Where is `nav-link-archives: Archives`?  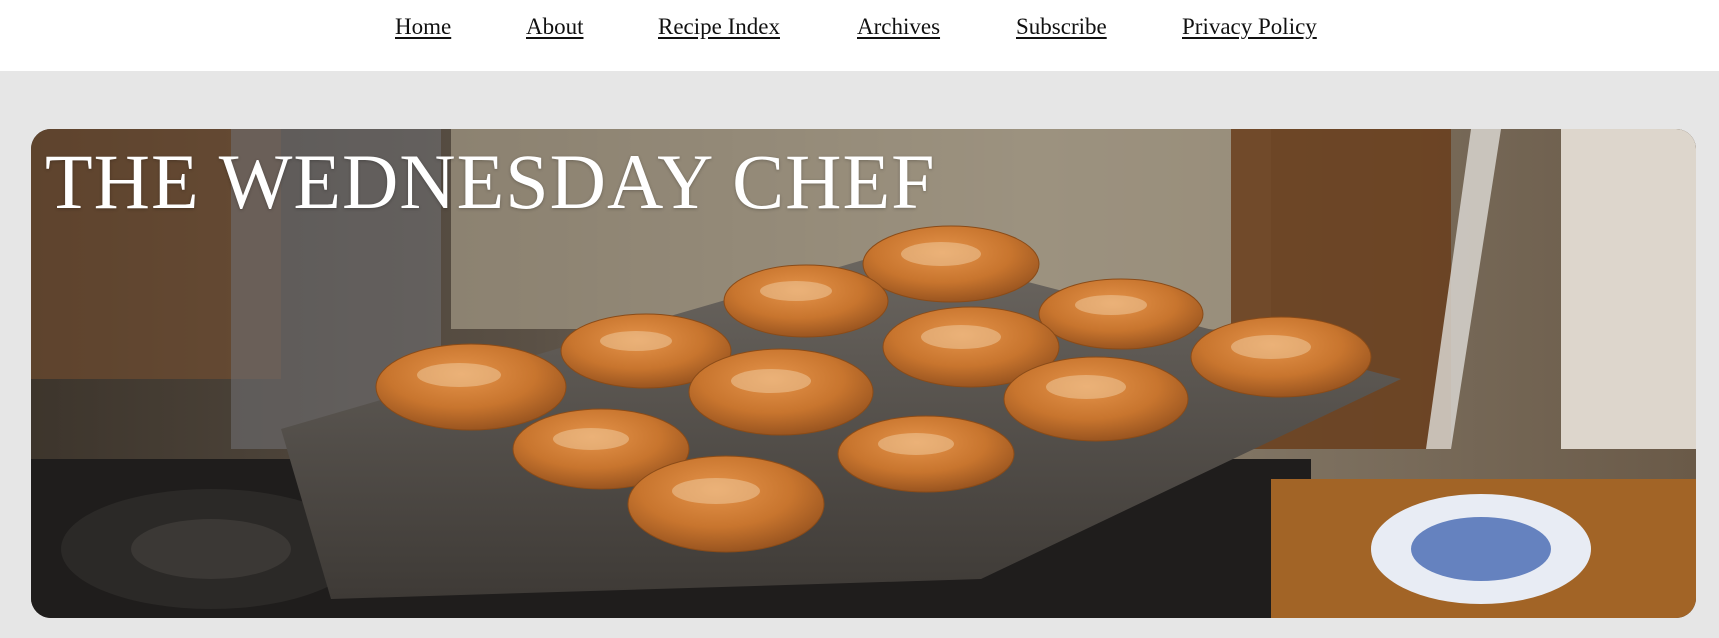 nav-link-archives: Archives is located at coordinates (898, 26).